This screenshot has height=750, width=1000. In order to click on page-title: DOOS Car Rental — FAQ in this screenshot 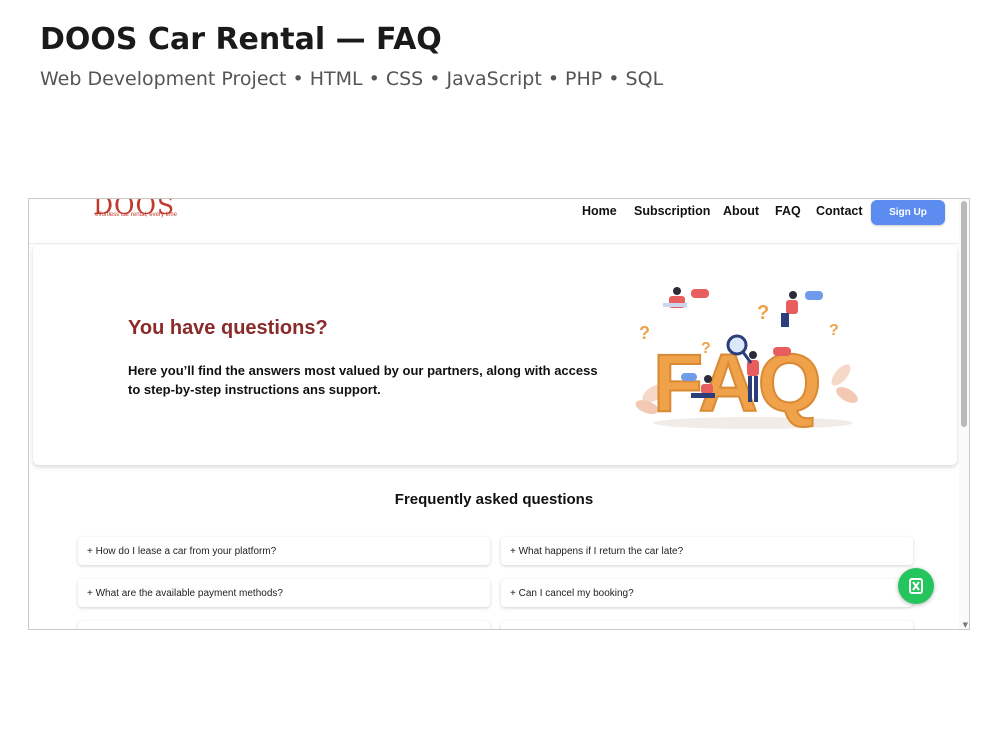, I will do `click(241, 39)`.